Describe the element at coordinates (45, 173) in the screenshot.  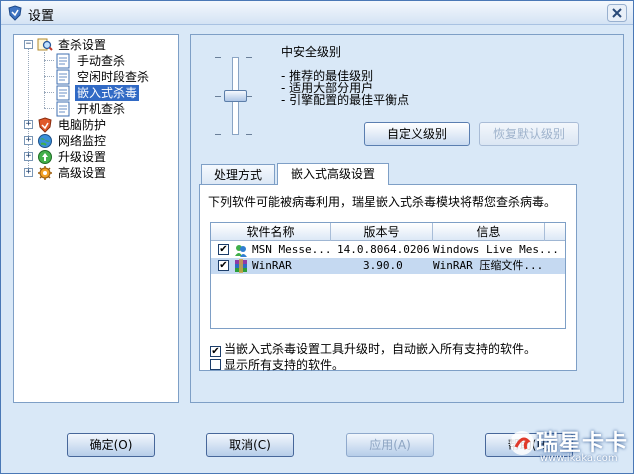
I see `gear-icon` at that location.